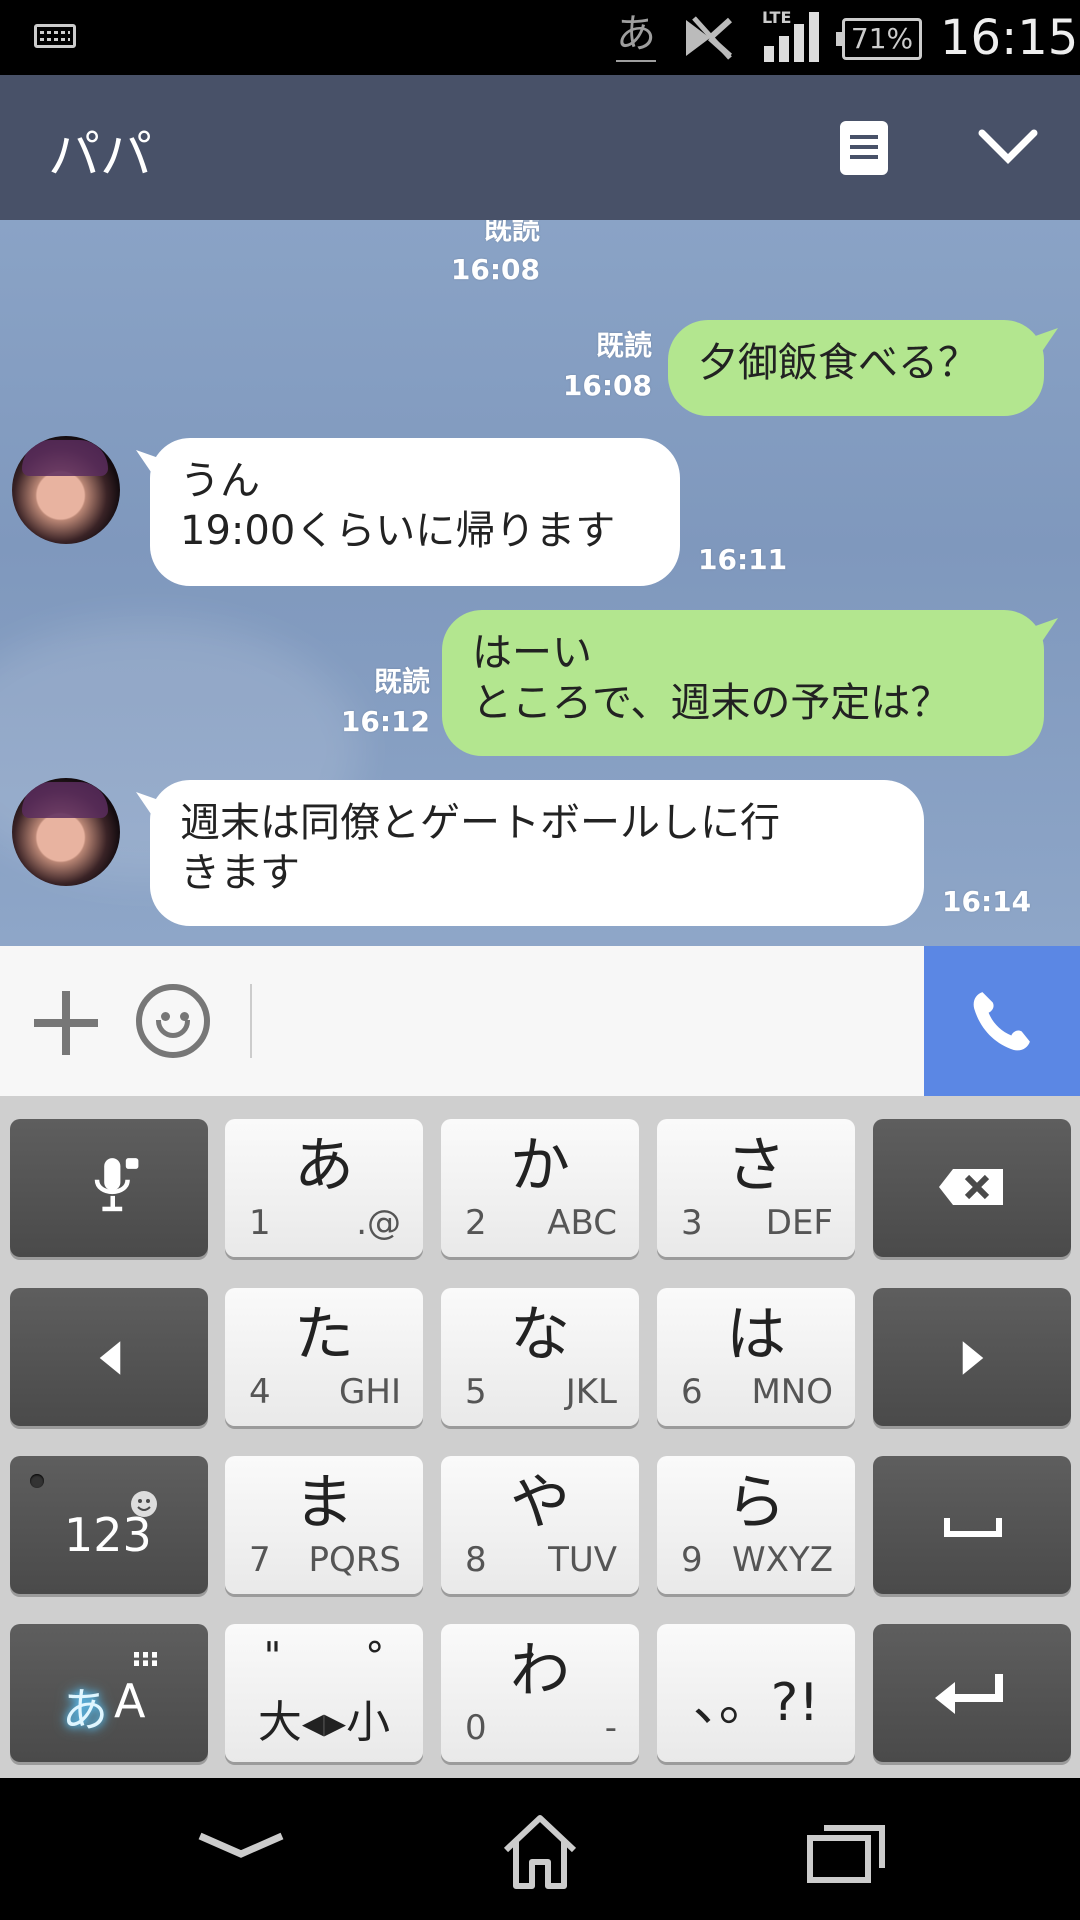  Describe the element at coordinates (370, 1392) in the screenshot. I see `key-sub-label: GHI` at that location.